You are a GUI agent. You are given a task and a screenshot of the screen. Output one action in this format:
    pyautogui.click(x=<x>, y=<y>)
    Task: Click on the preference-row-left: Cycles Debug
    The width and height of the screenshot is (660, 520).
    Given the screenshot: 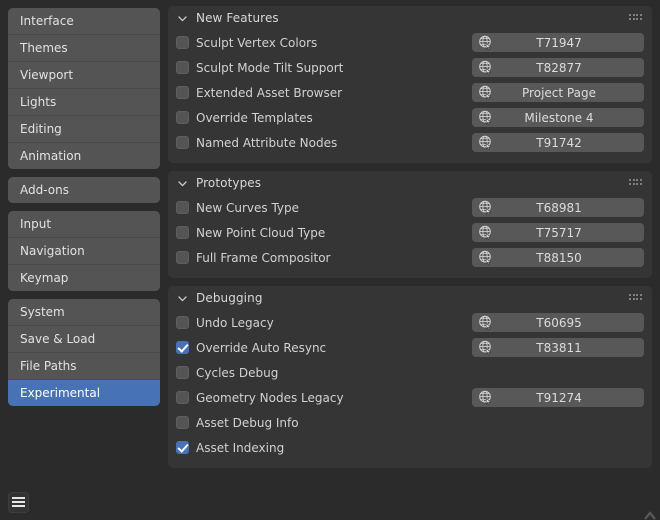 What is the action you would take?
    pyautogui.click(x=410, y=373)
    